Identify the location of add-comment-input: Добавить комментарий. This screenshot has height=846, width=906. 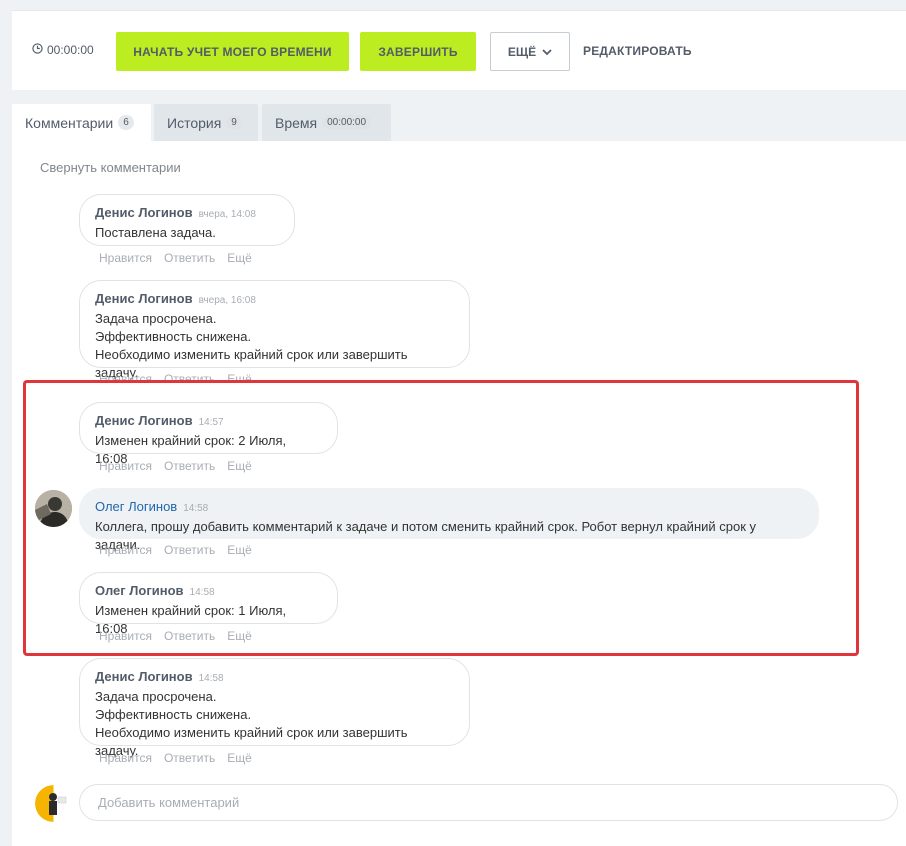
(488, 802).